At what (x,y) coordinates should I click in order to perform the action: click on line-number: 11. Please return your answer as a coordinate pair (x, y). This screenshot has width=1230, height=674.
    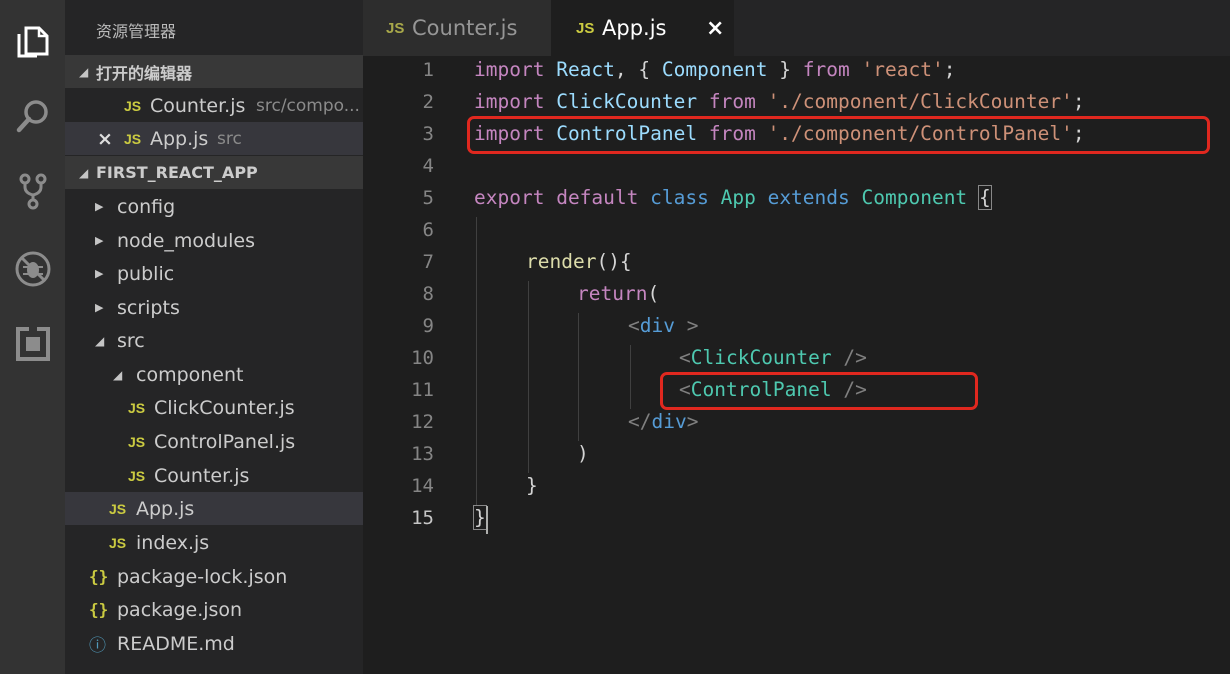
    Looking at the image, I should click on (422, 390).